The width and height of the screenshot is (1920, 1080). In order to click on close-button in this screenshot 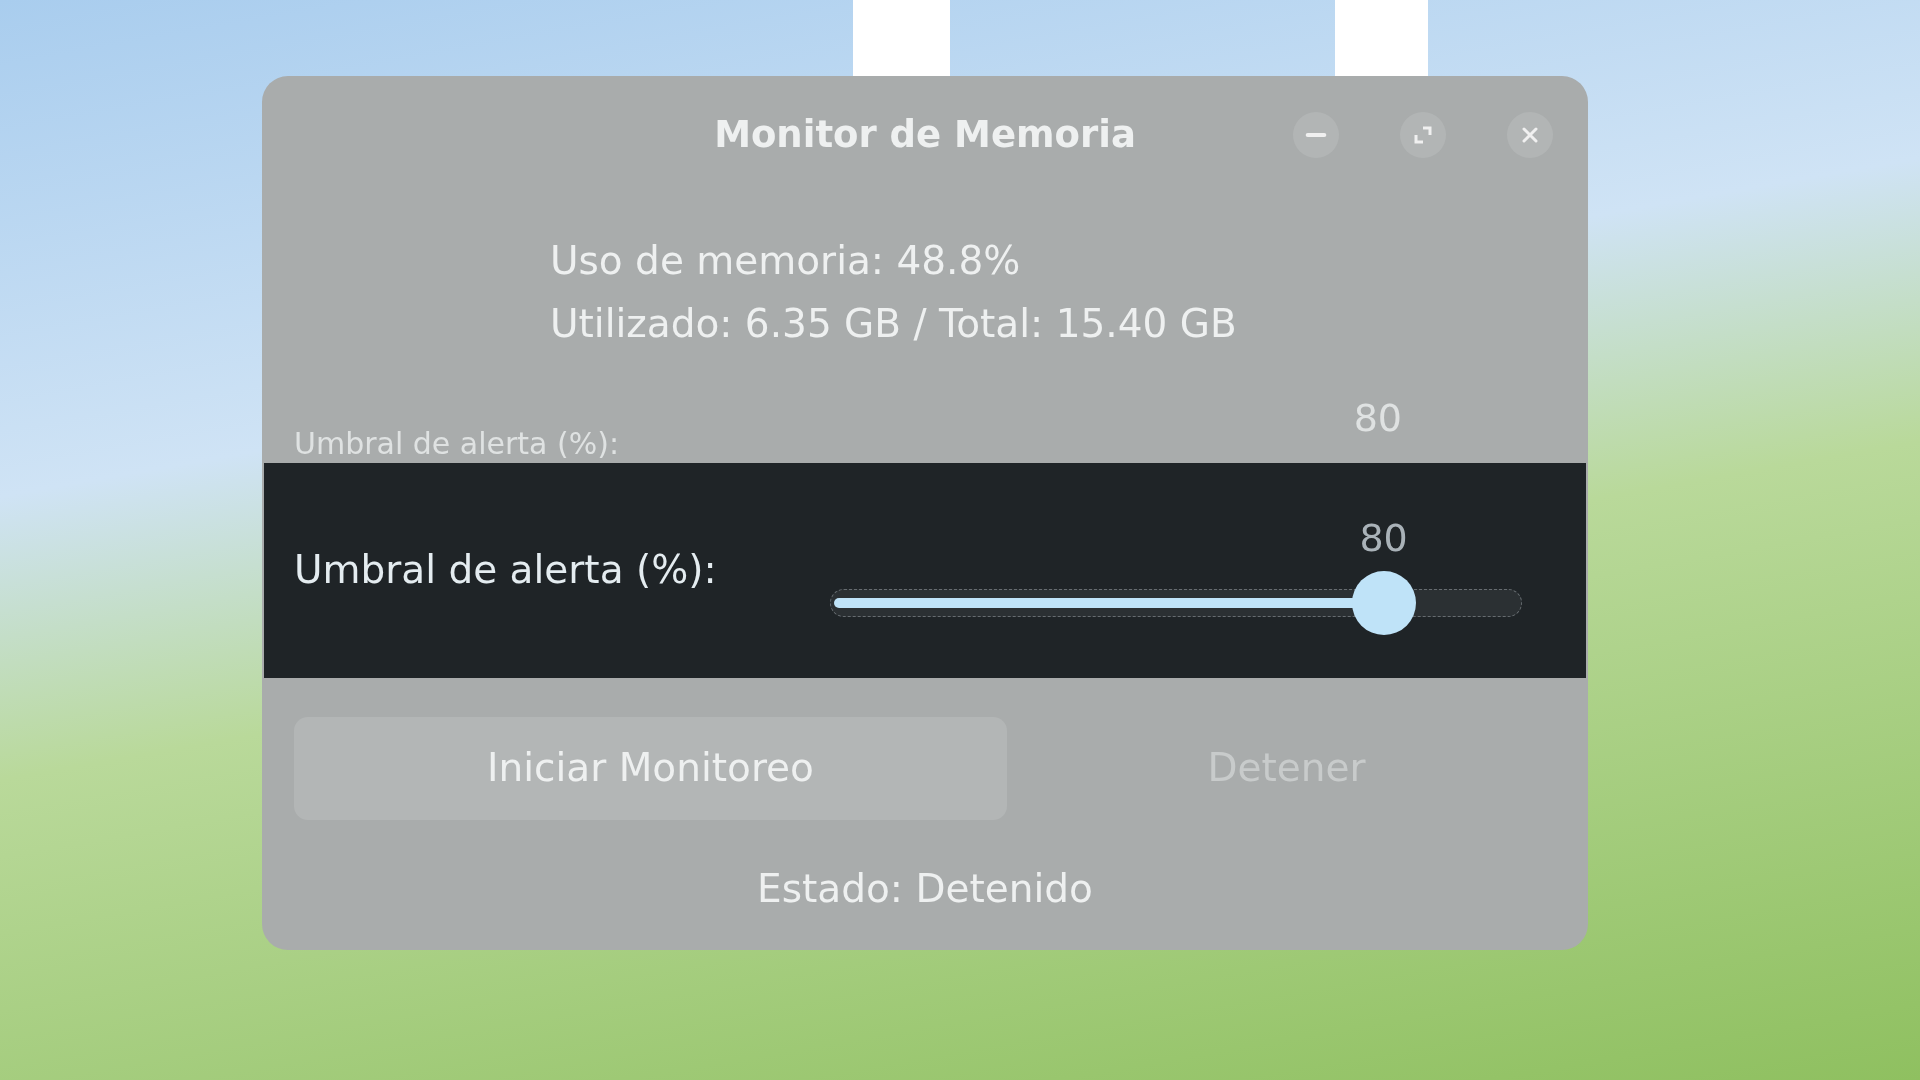, I will do `click(1530, 135)`.